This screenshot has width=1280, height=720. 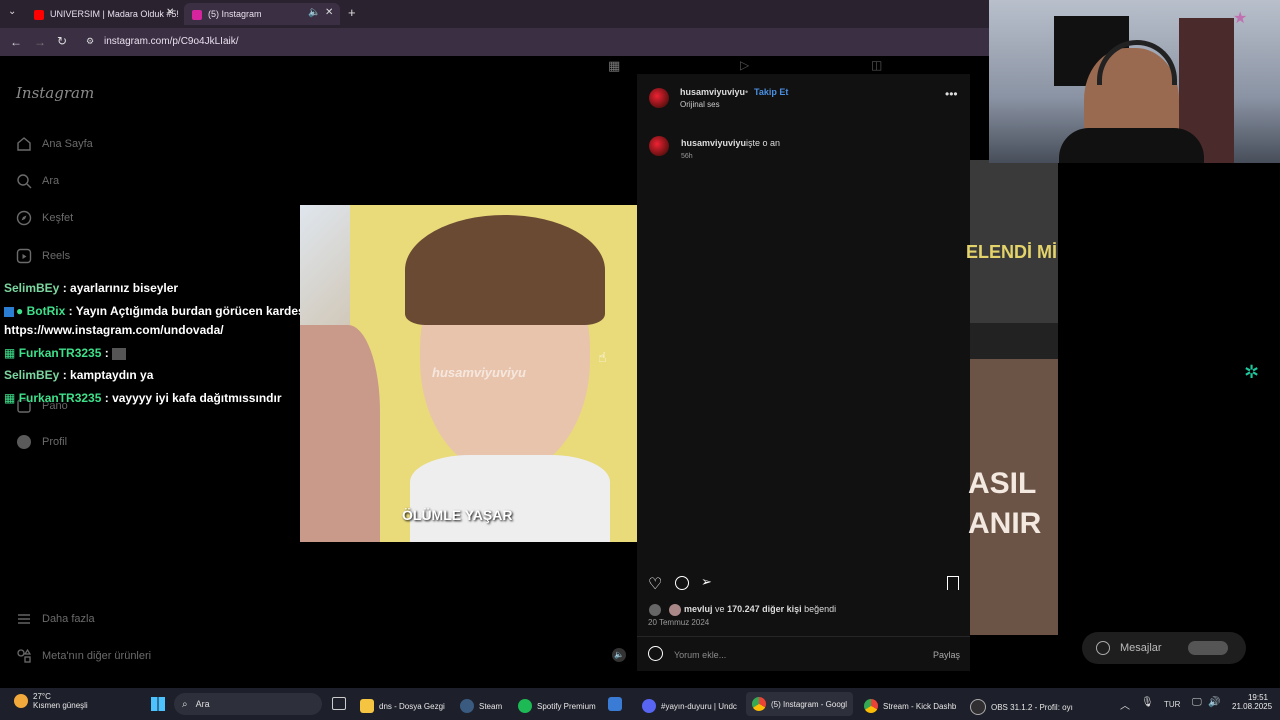 What do you see at coordinates (120, 288) in the screenshot?
I see `chat-text: : ayarlarınız biseyler` at bounding box center [120, 288].